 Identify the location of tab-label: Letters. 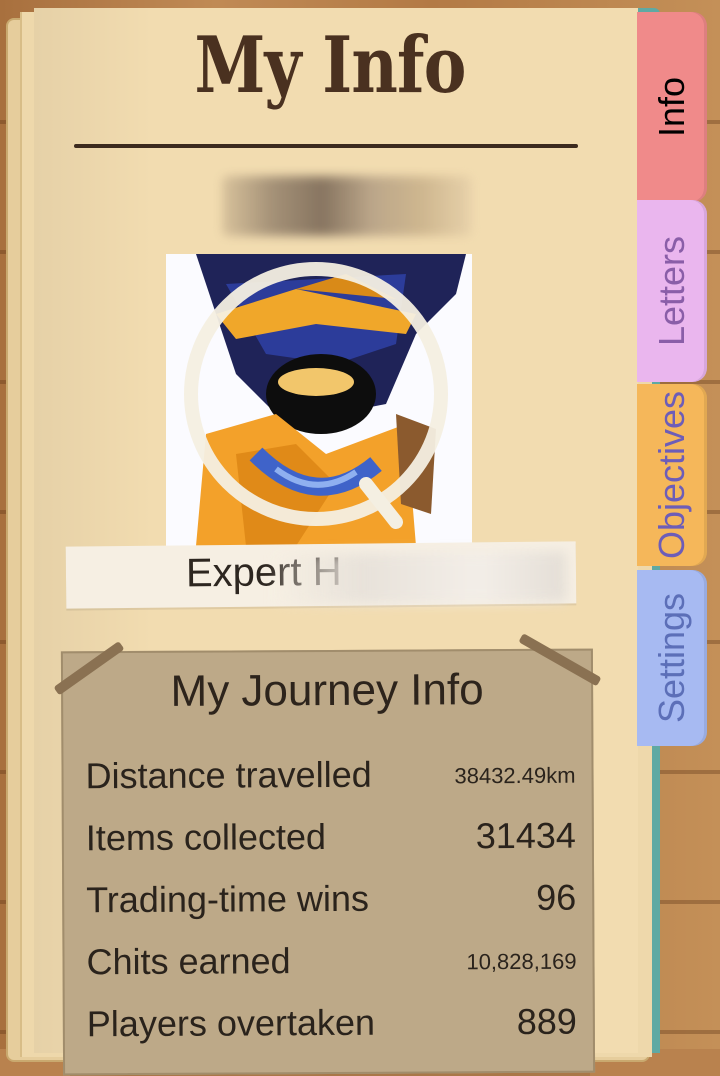
(671, 291).